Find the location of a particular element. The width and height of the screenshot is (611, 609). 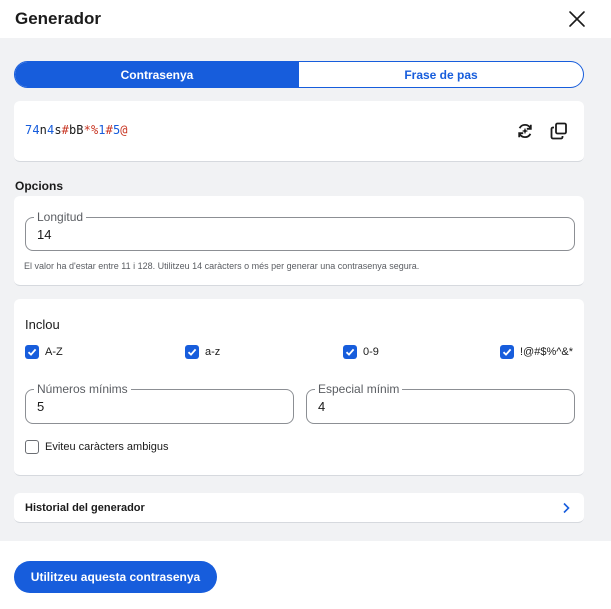

history-label: Historial del generador is located at coordinates (85, 508).